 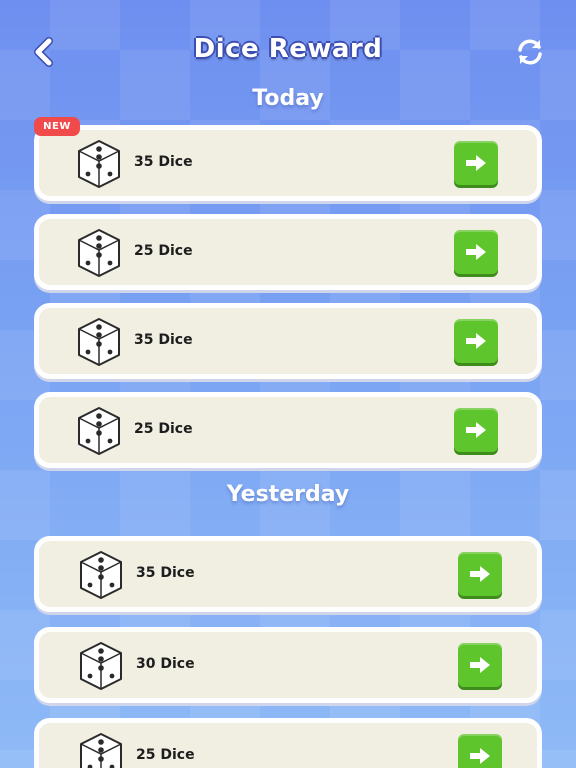 What do you see at coordinates (165, 664) in the screenshot?
I see `reward-amount: 30 Dice` at bounding box center [165, 664].